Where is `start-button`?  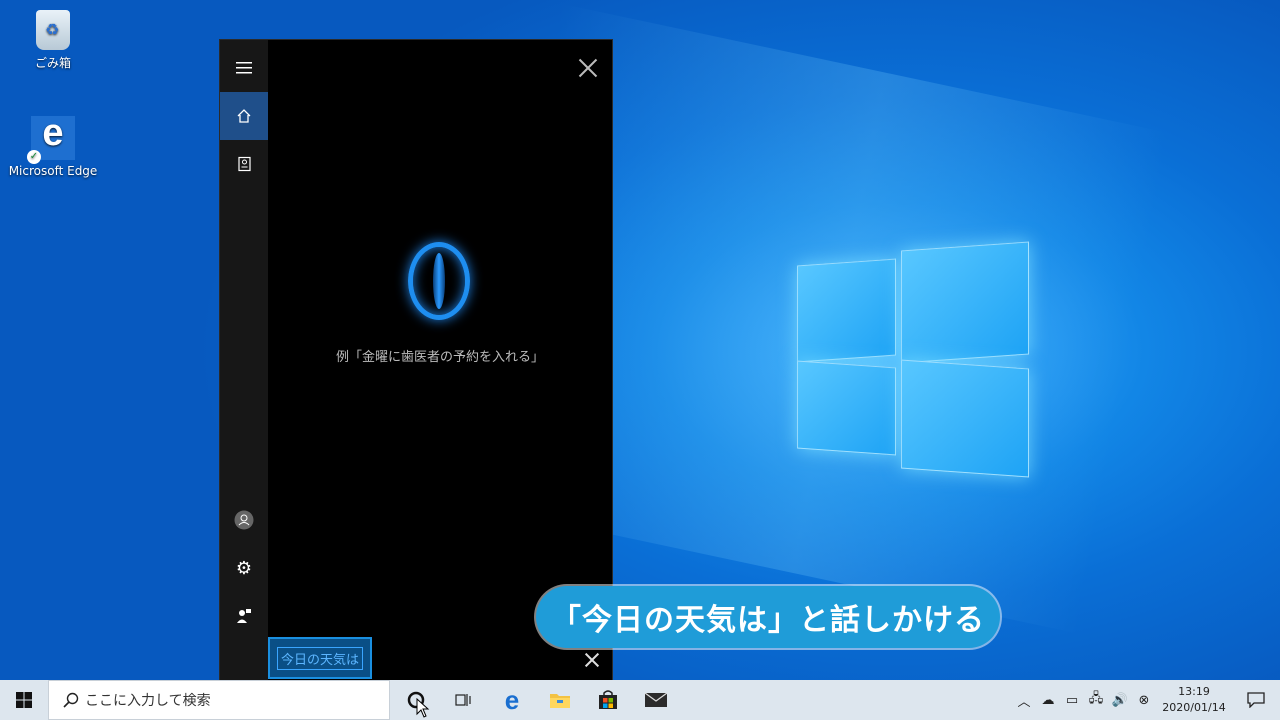 start-button is located at coordinates (24, 700).